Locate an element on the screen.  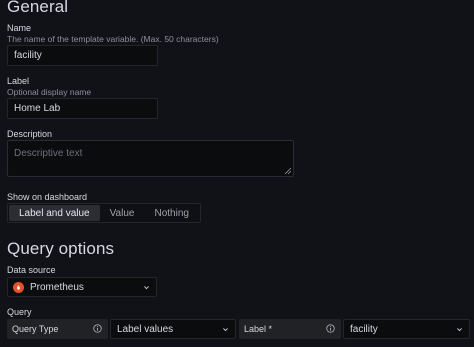
label-description: Optional display name is located at coordinates (49, 92).